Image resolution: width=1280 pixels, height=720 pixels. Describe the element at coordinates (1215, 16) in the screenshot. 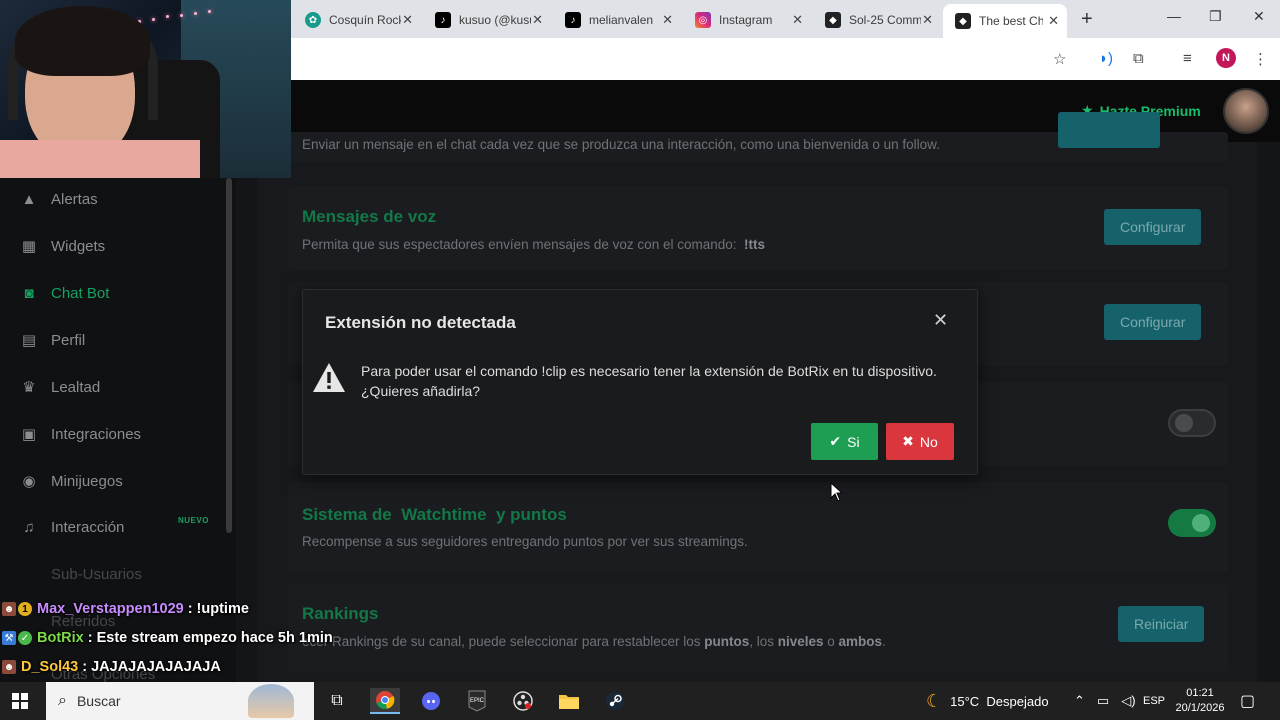

I see `maximize-icon: ❐` at that location.